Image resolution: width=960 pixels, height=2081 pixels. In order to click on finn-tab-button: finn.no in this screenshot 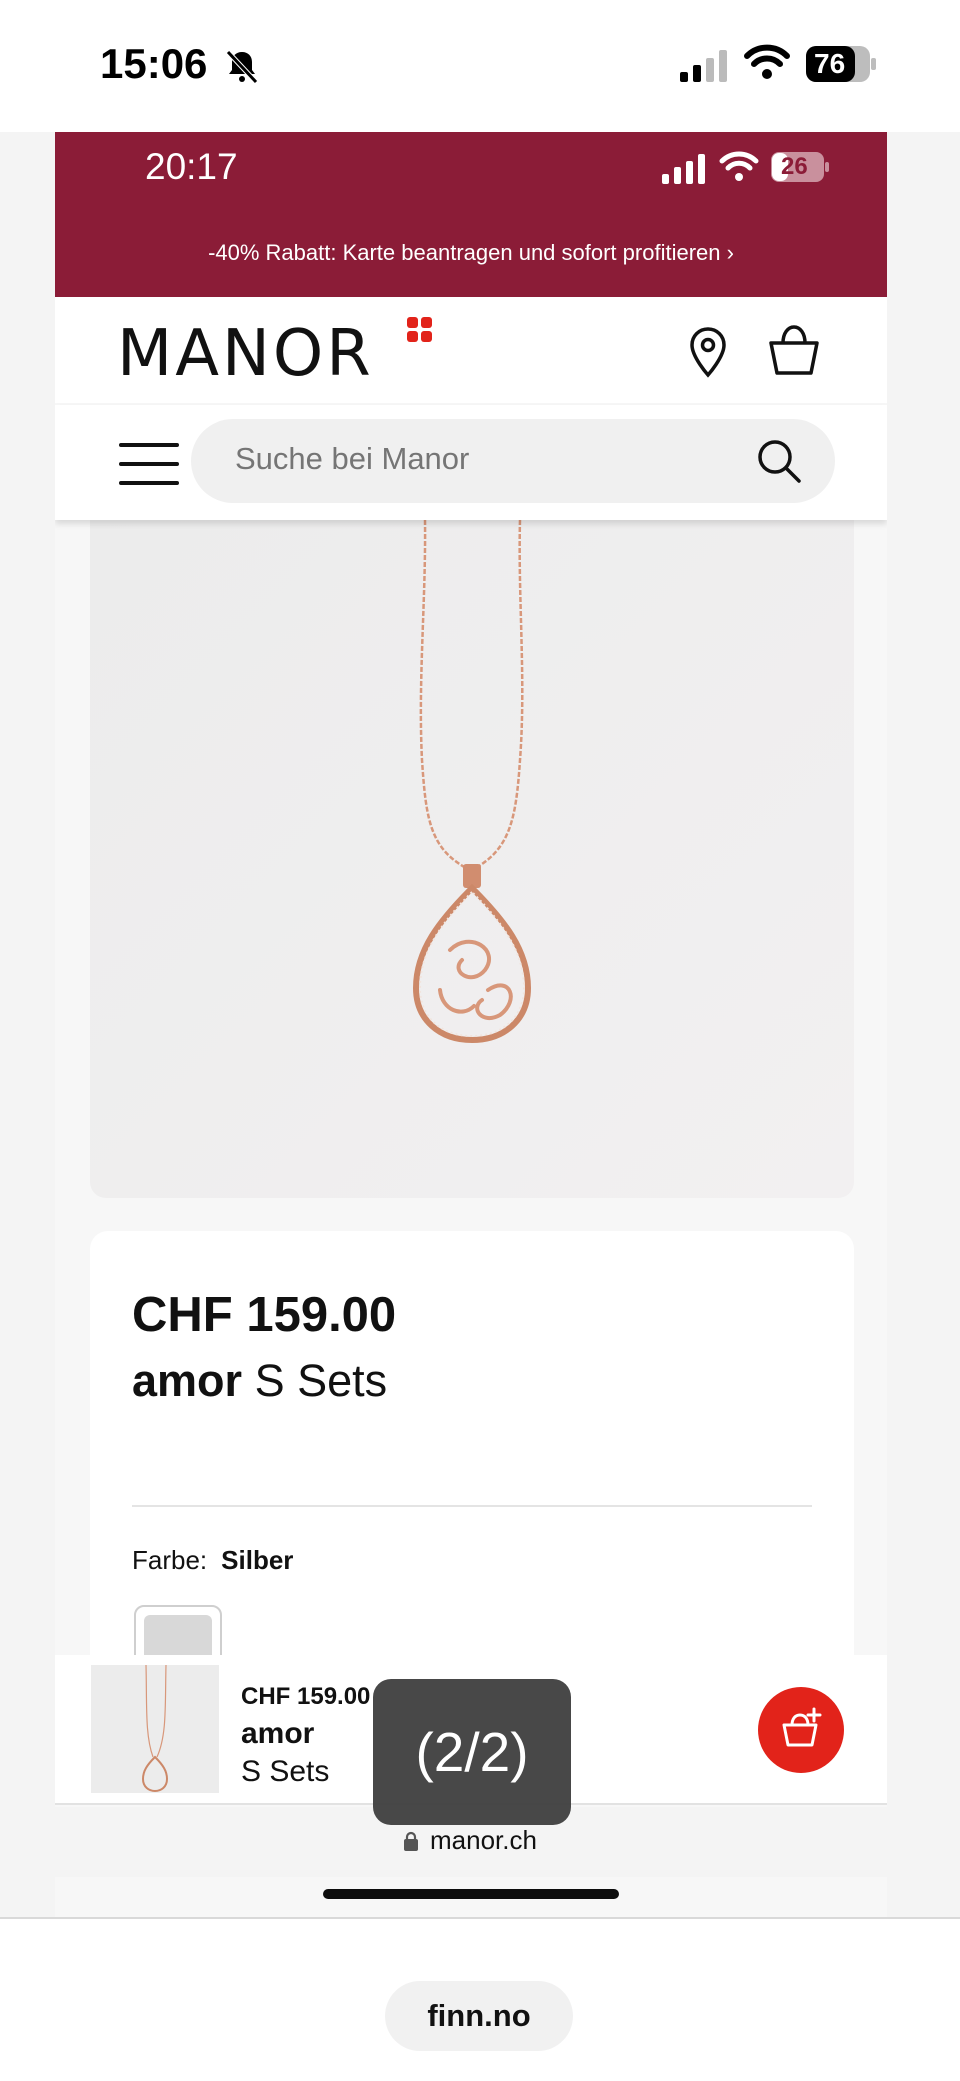, I will do `click(479, 2016)`.